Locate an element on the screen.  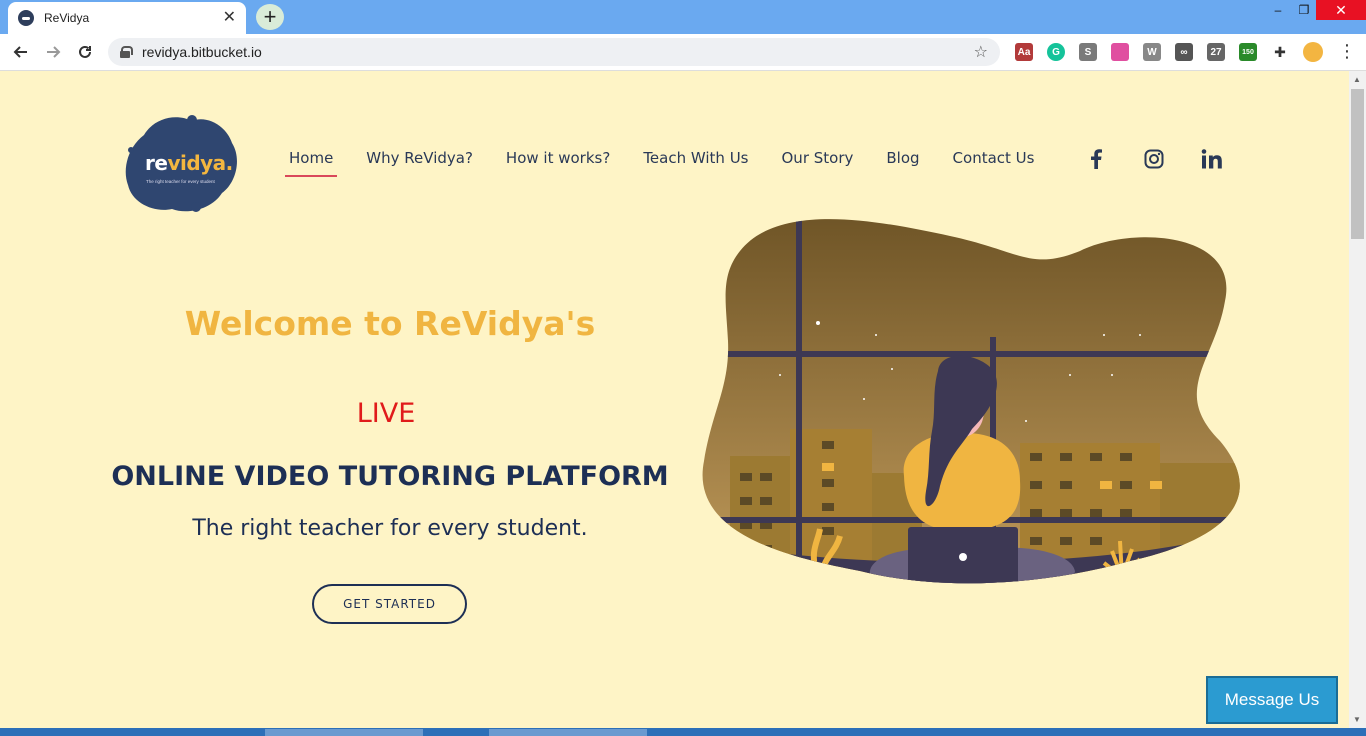
nav-blog: Blog is located at coordinates (902, 161).